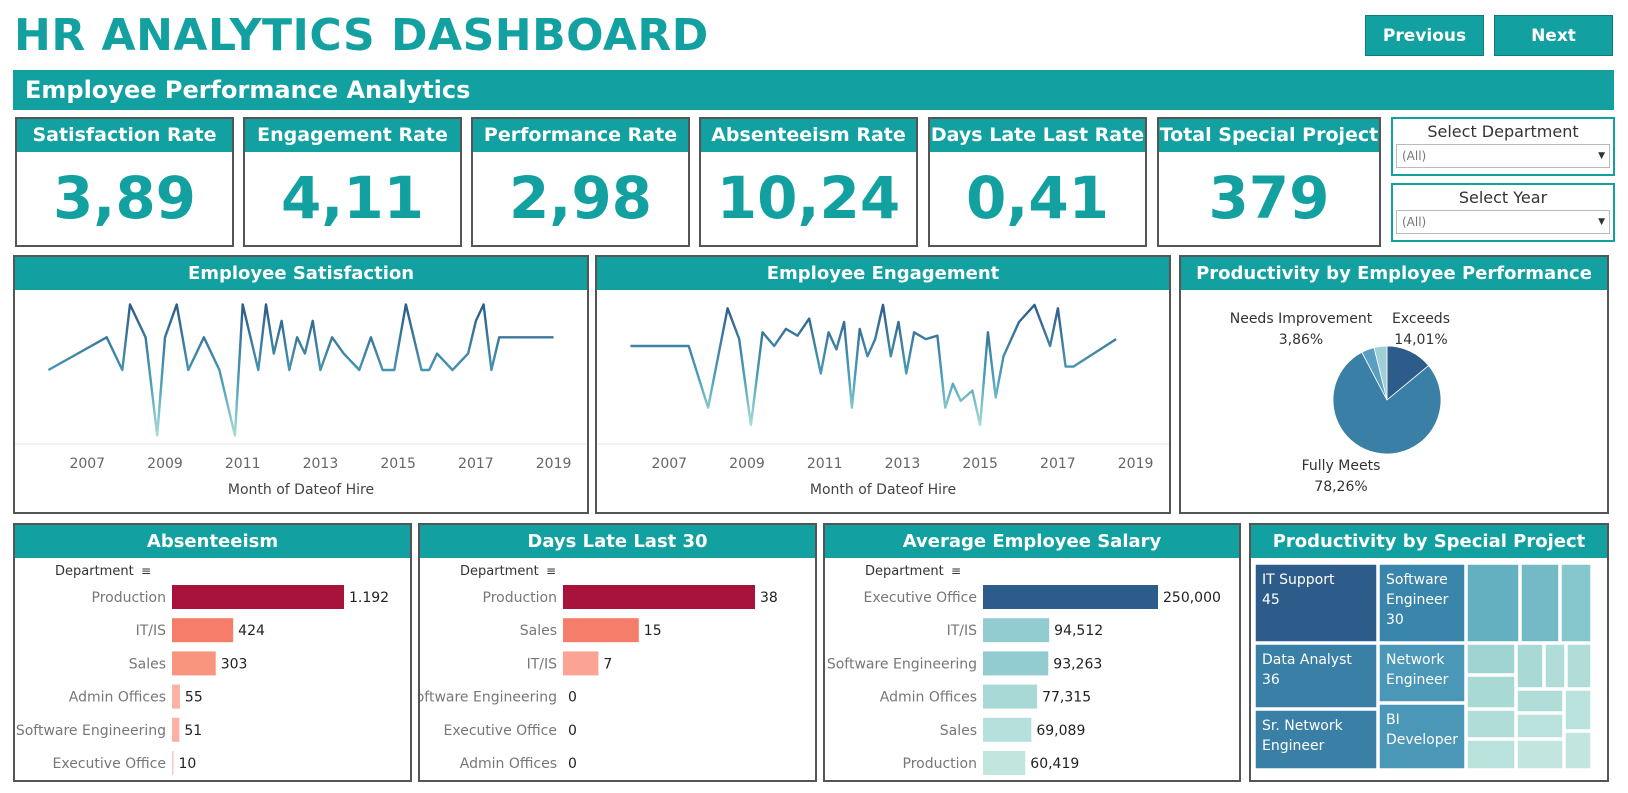  I want to click on category-label: Production, so click(129, 598).